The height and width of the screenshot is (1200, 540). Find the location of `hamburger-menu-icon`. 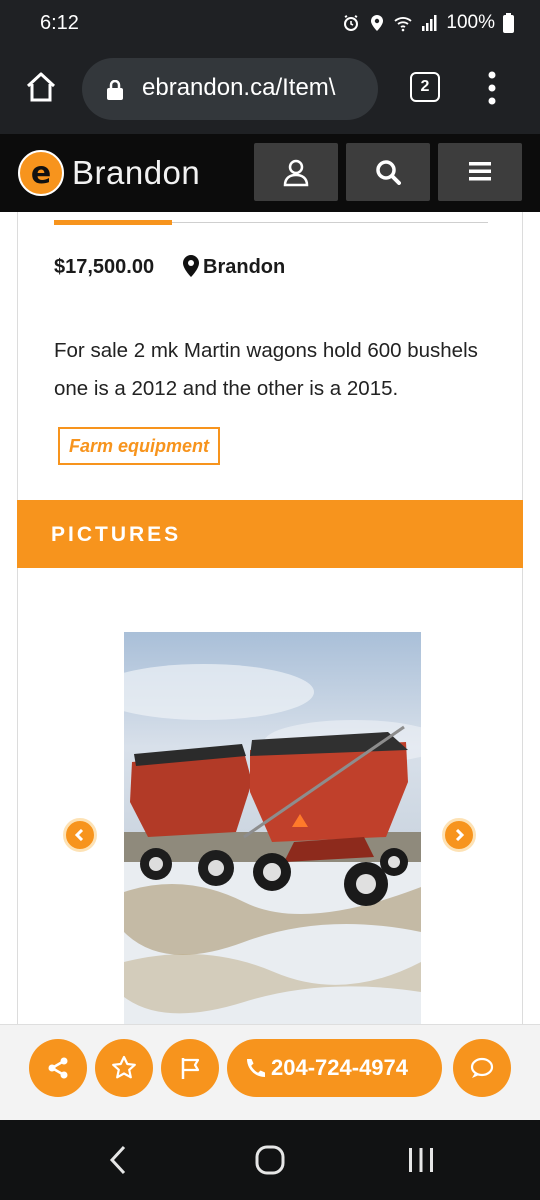

hamburger-menu-icon is located at coordinates (480, 171).